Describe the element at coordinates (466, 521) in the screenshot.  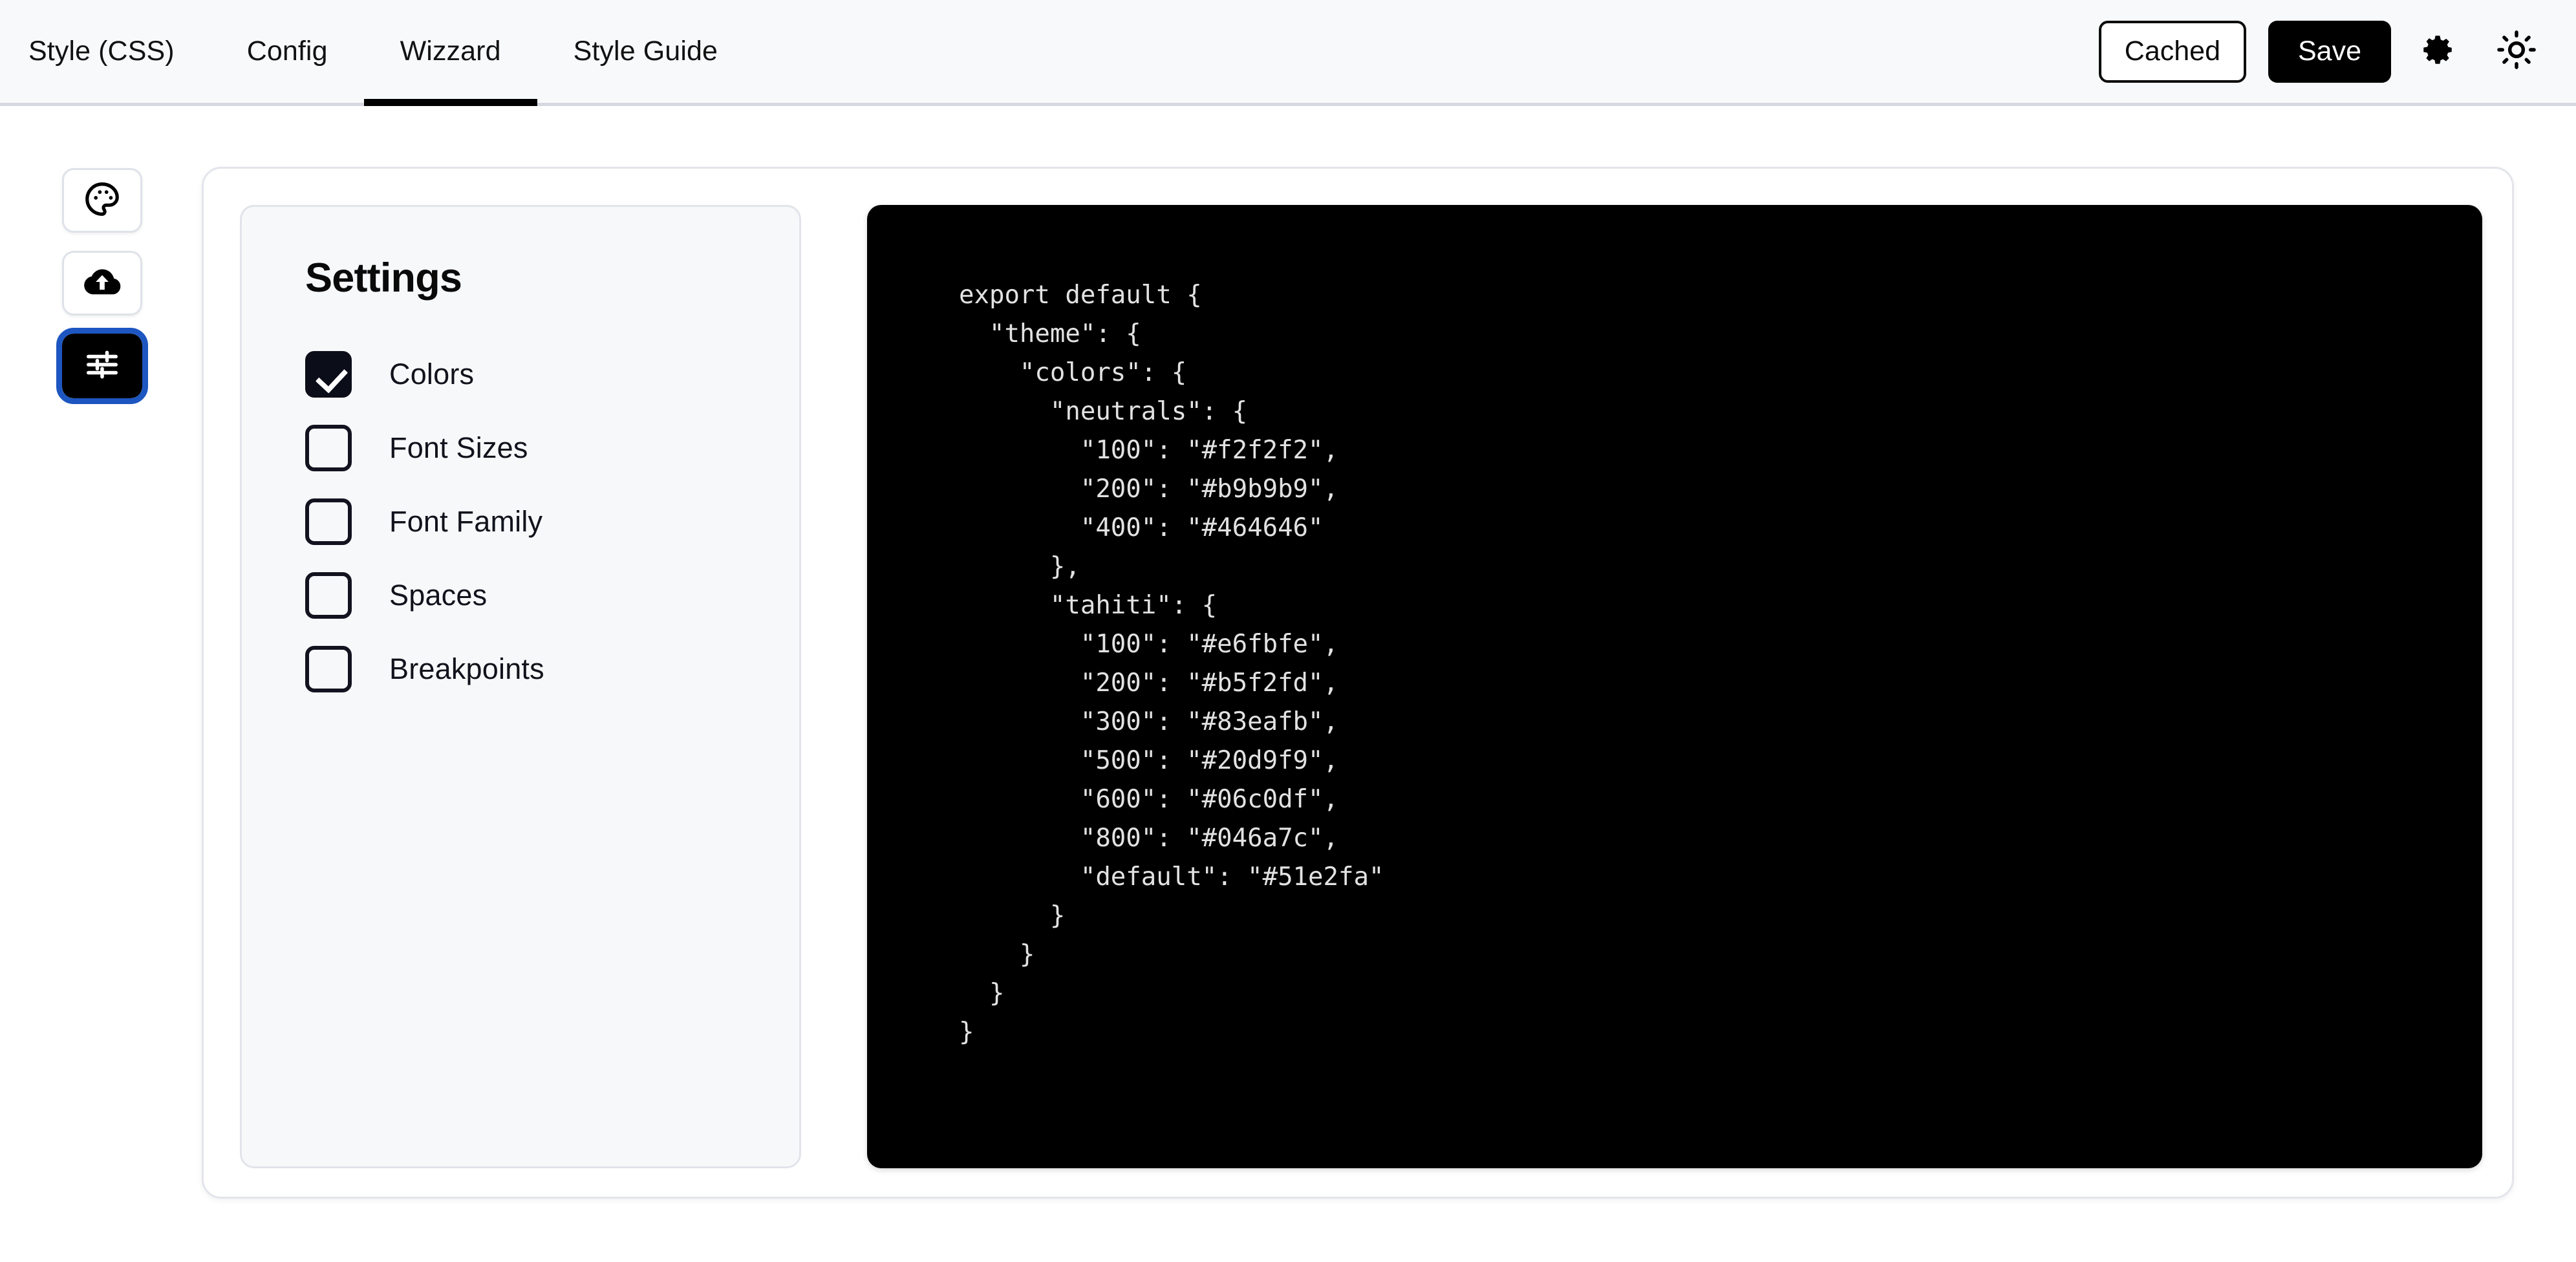
I see `checkbox-label: Font Family` at that location.